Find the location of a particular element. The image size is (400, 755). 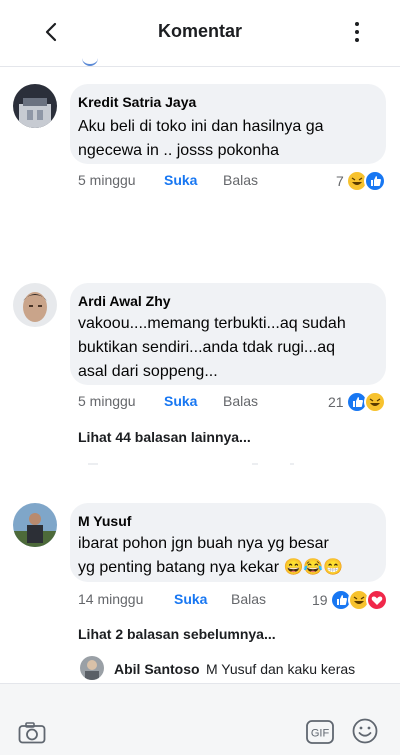

smiley-icon is located at coordinates (365, 731).